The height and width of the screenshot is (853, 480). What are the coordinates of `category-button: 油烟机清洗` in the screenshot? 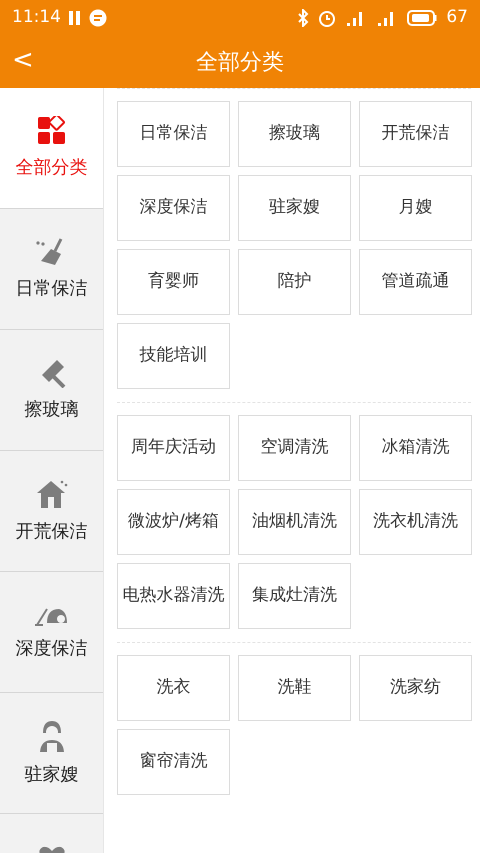 It's located at (294, 522).